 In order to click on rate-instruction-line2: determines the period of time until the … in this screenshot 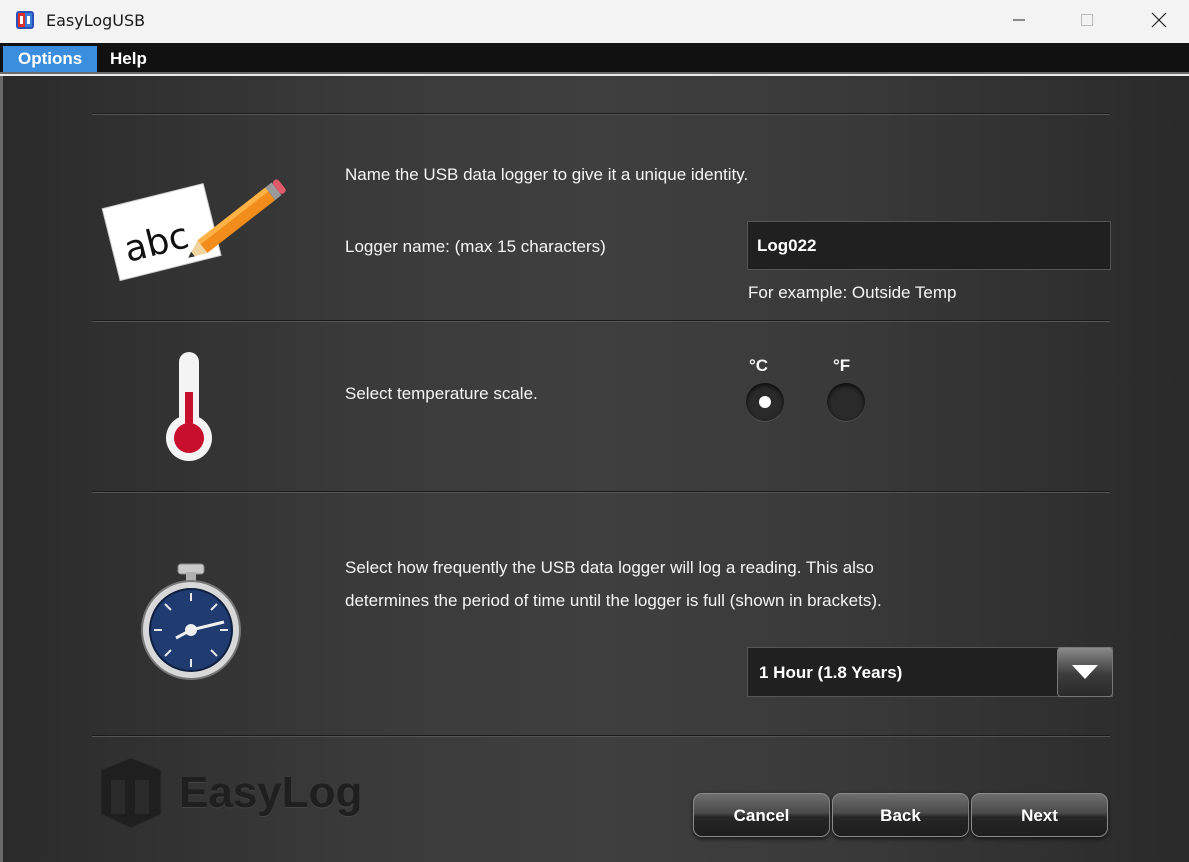, I will do `click(613, 600)`.